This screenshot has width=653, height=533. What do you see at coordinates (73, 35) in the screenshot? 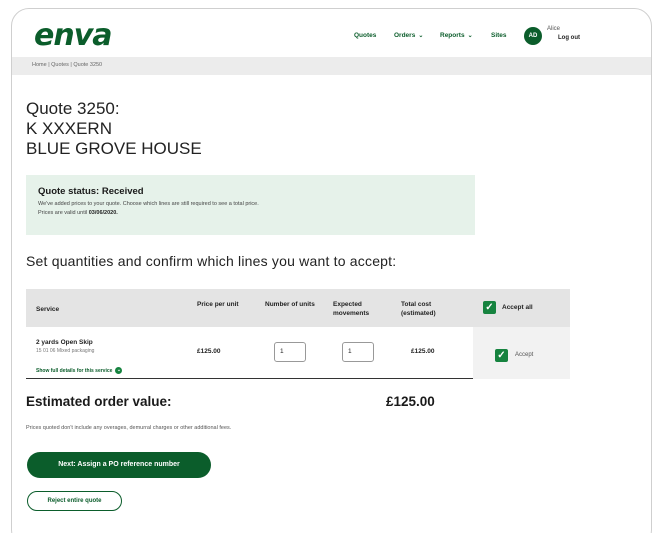
I see `enva-logo: enva` at bounding box center [73, 35].